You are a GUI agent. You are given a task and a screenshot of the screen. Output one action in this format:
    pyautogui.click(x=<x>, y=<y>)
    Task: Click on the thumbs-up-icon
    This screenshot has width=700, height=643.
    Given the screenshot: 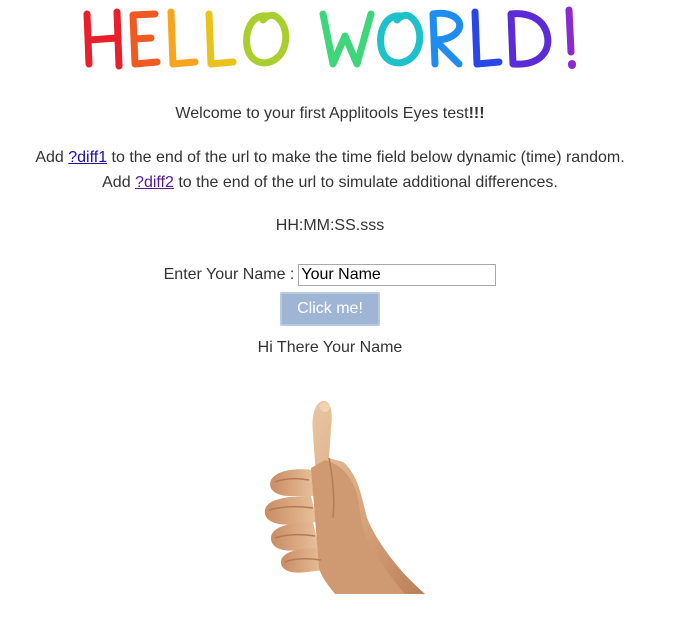 What is the action you would take?
    pyautogui.click(x=344, y=497)
    